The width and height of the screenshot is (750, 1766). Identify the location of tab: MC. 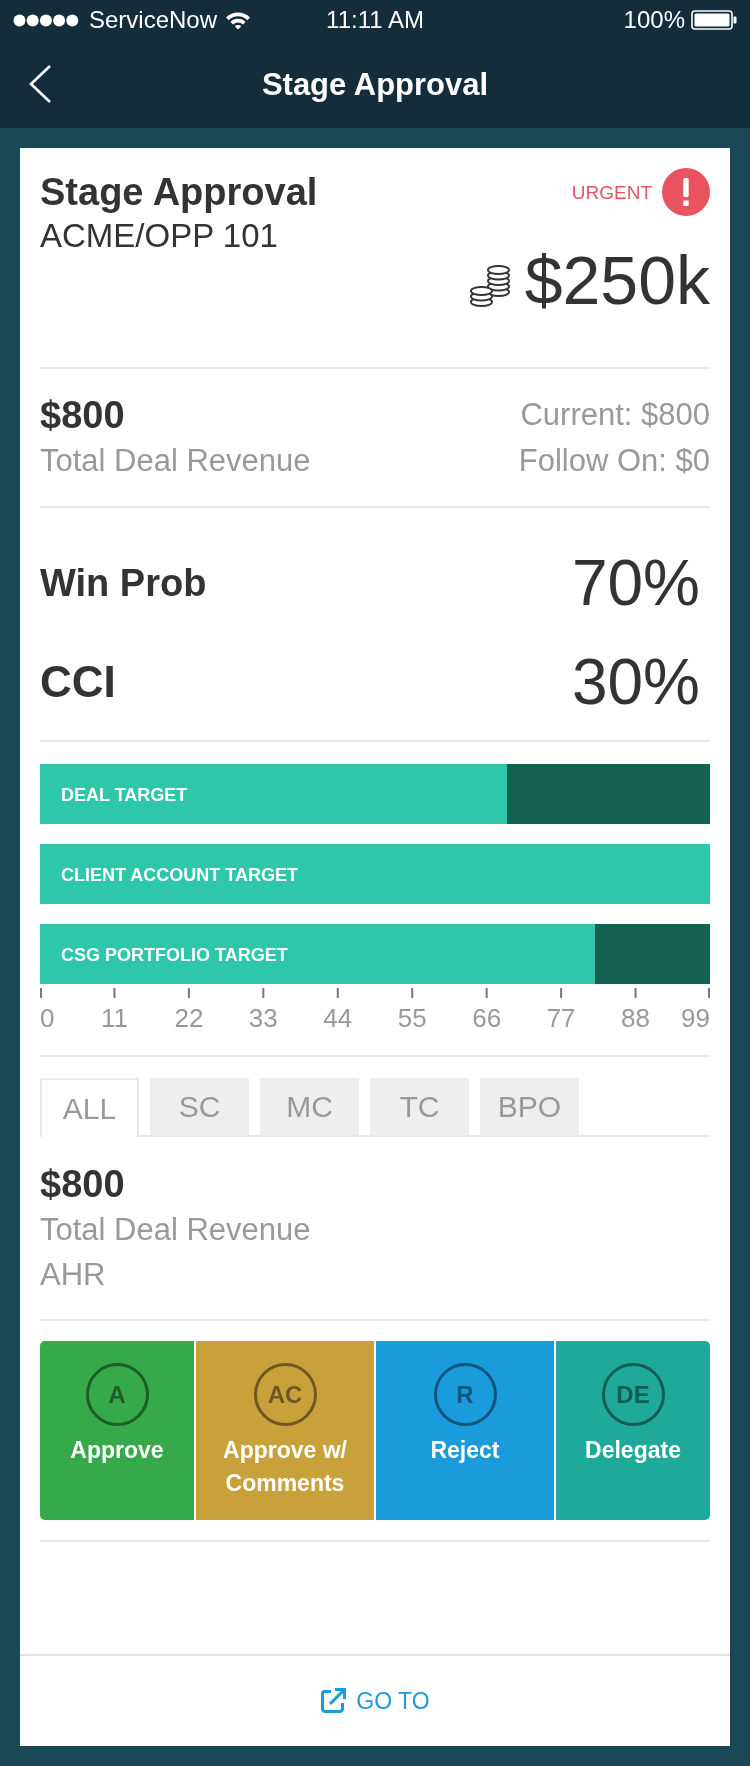
(309, 1106).